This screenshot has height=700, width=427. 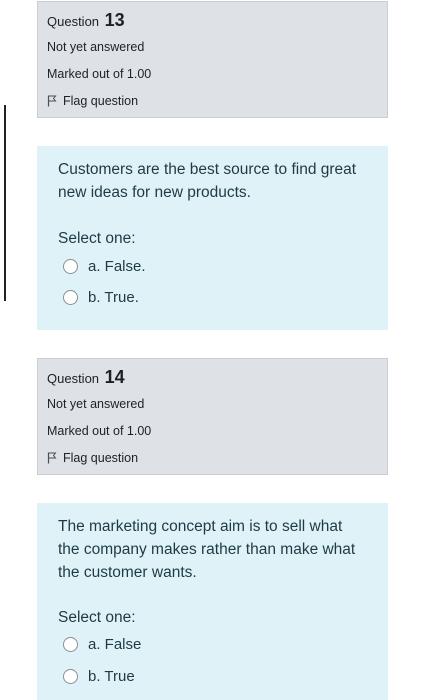 What do you see at coordinates (113, 297) in the screenshot?
I see `option-label: b. True.` at bounding box center [113, 297].